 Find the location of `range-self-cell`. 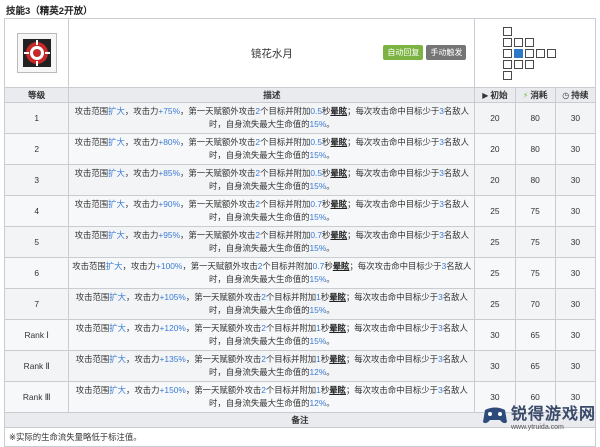

range-self-cell is located at coordinates (519, 53).